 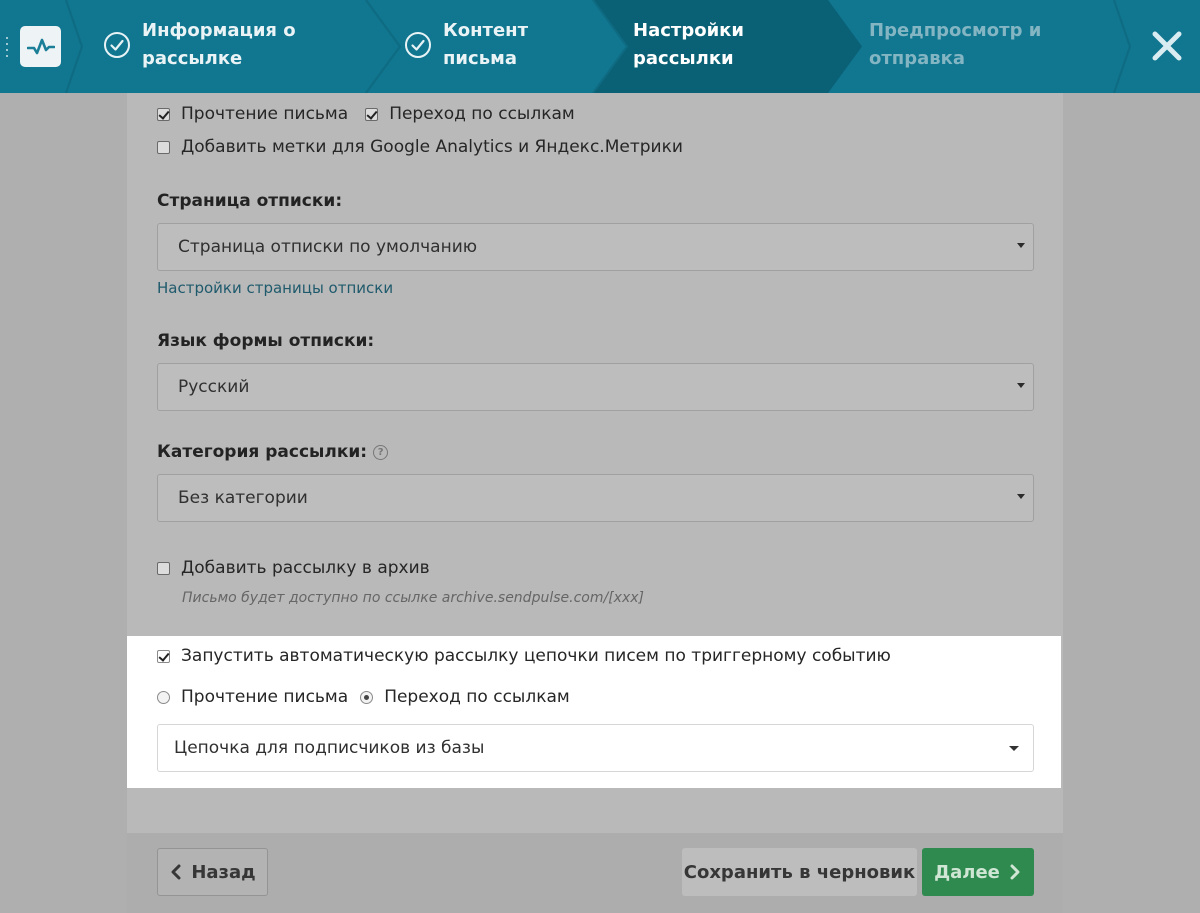 I want to click on trigger-click-label: Переход по ссылкам, so click(x=477, y=697).